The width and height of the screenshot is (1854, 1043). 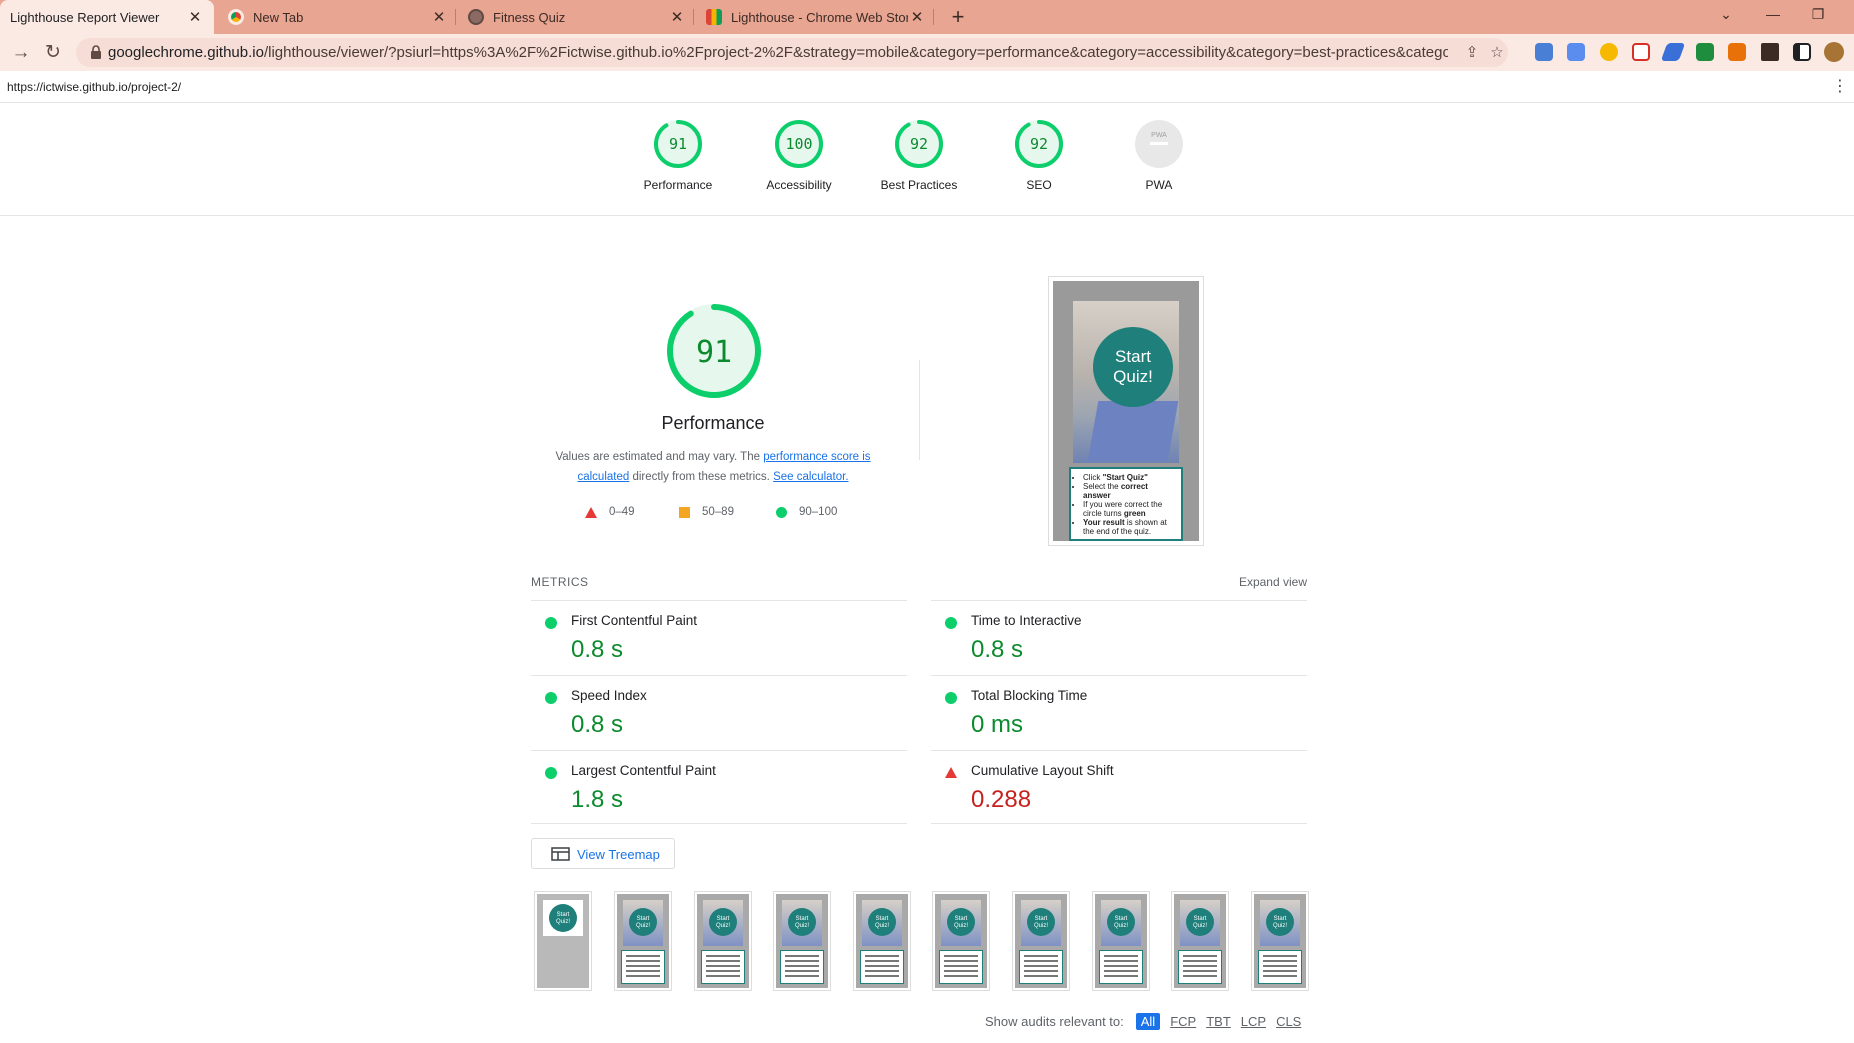 What do you see at coordinates (718, 512) in the screenshot?
I see `legend-range: 50–89` at bounding box center [718, 512].